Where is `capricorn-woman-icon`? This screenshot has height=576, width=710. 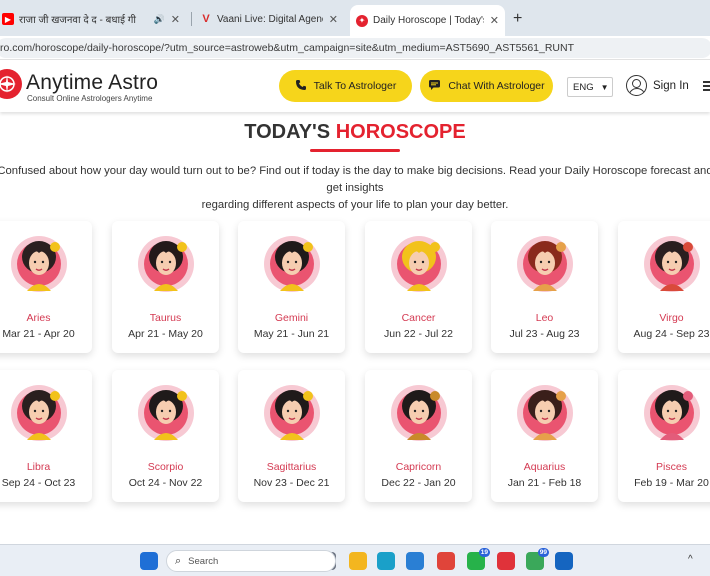 capricorn-woman-icon is located at coordinates (419, 413).